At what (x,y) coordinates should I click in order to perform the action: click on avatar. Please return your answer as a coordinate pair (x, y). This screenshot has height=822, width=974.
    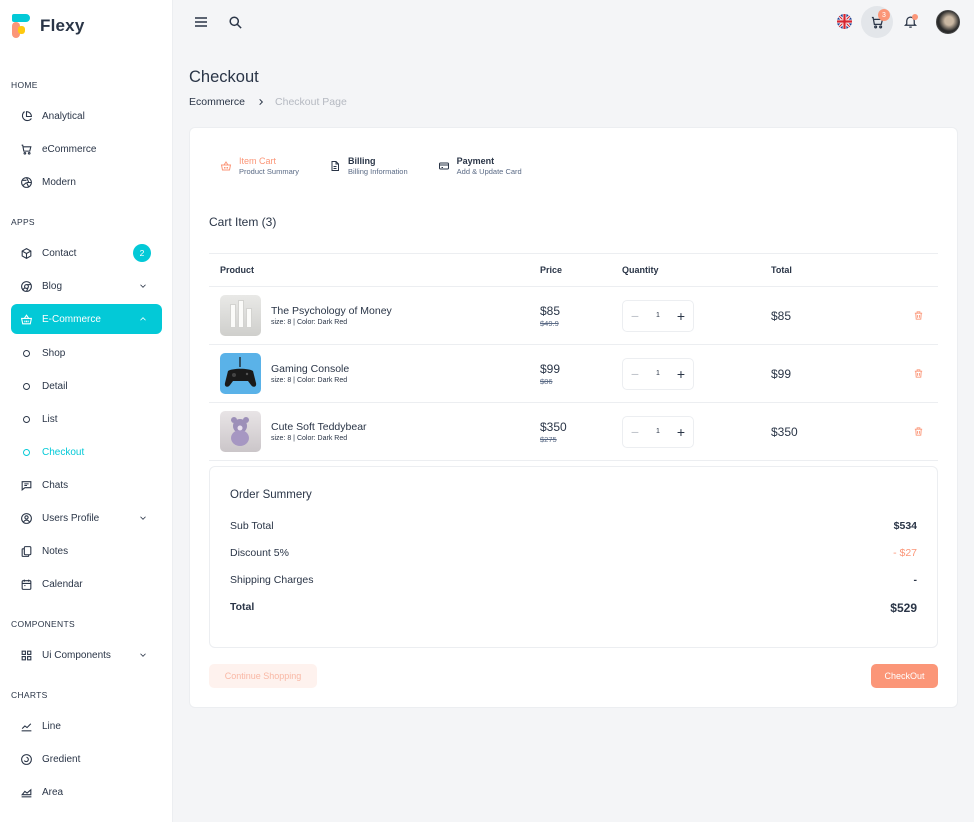
    Looking at the image, I should click on (948, 22).